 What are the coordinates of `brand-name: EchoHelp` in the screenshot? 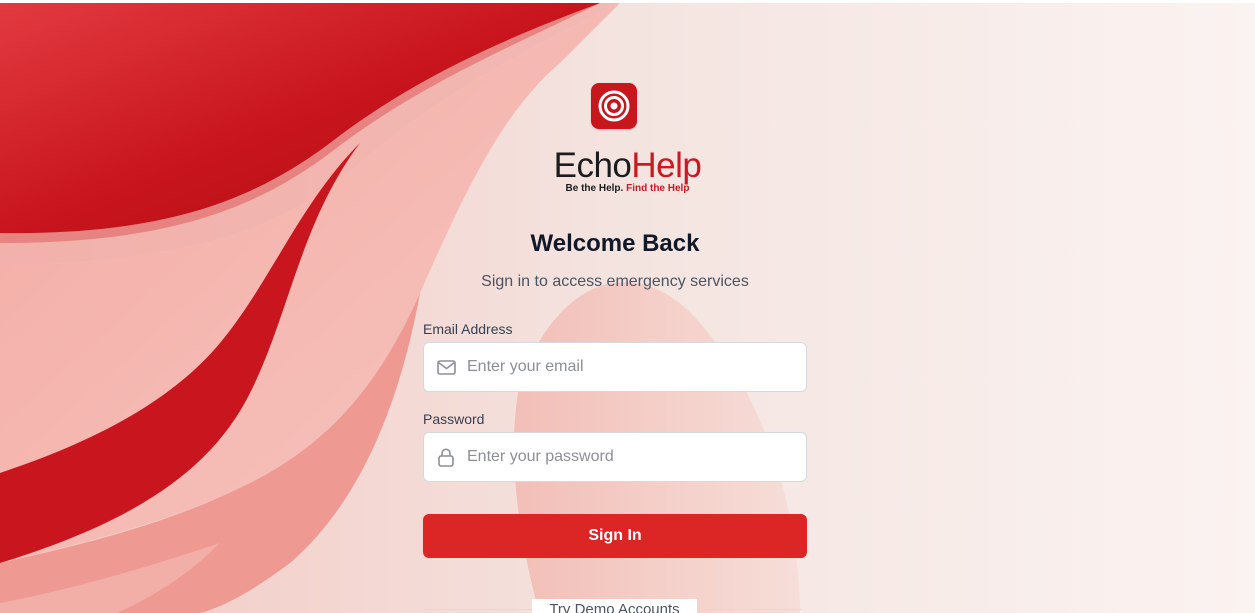 It's located at (627, 166).